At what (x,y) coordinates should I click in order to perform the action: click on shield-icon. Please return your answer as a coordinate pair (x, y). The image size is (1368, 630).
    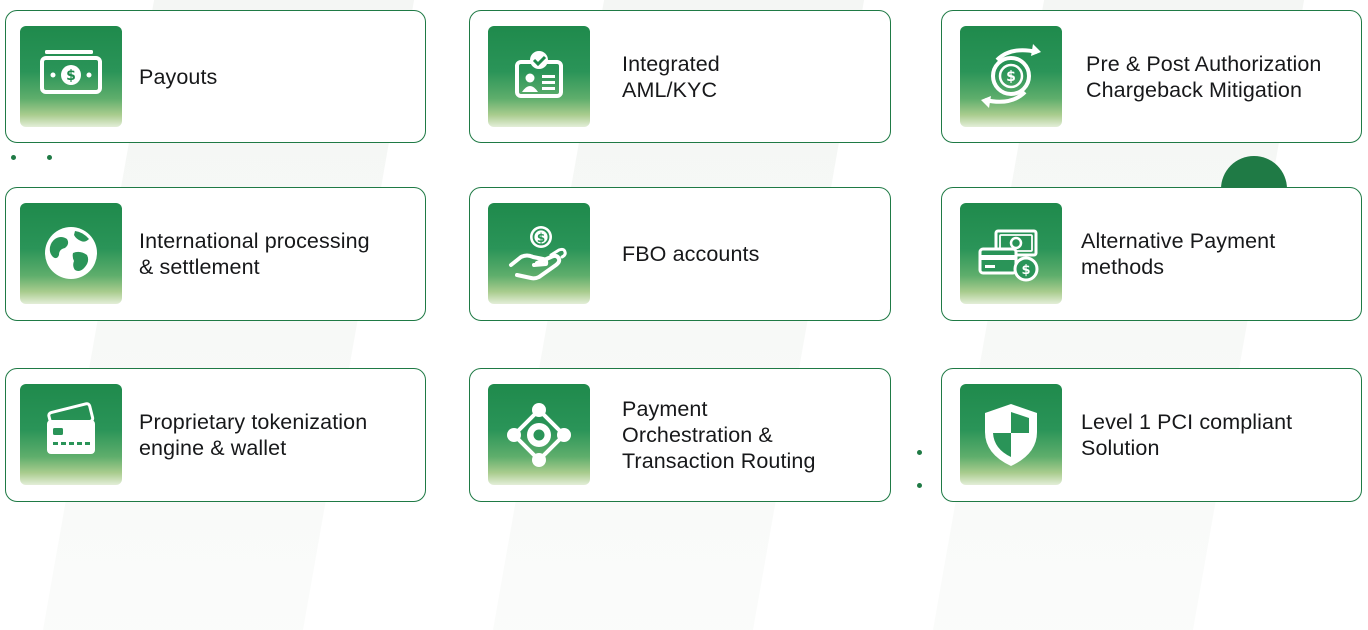
    Looking at the image, I should click on (1011, 435).